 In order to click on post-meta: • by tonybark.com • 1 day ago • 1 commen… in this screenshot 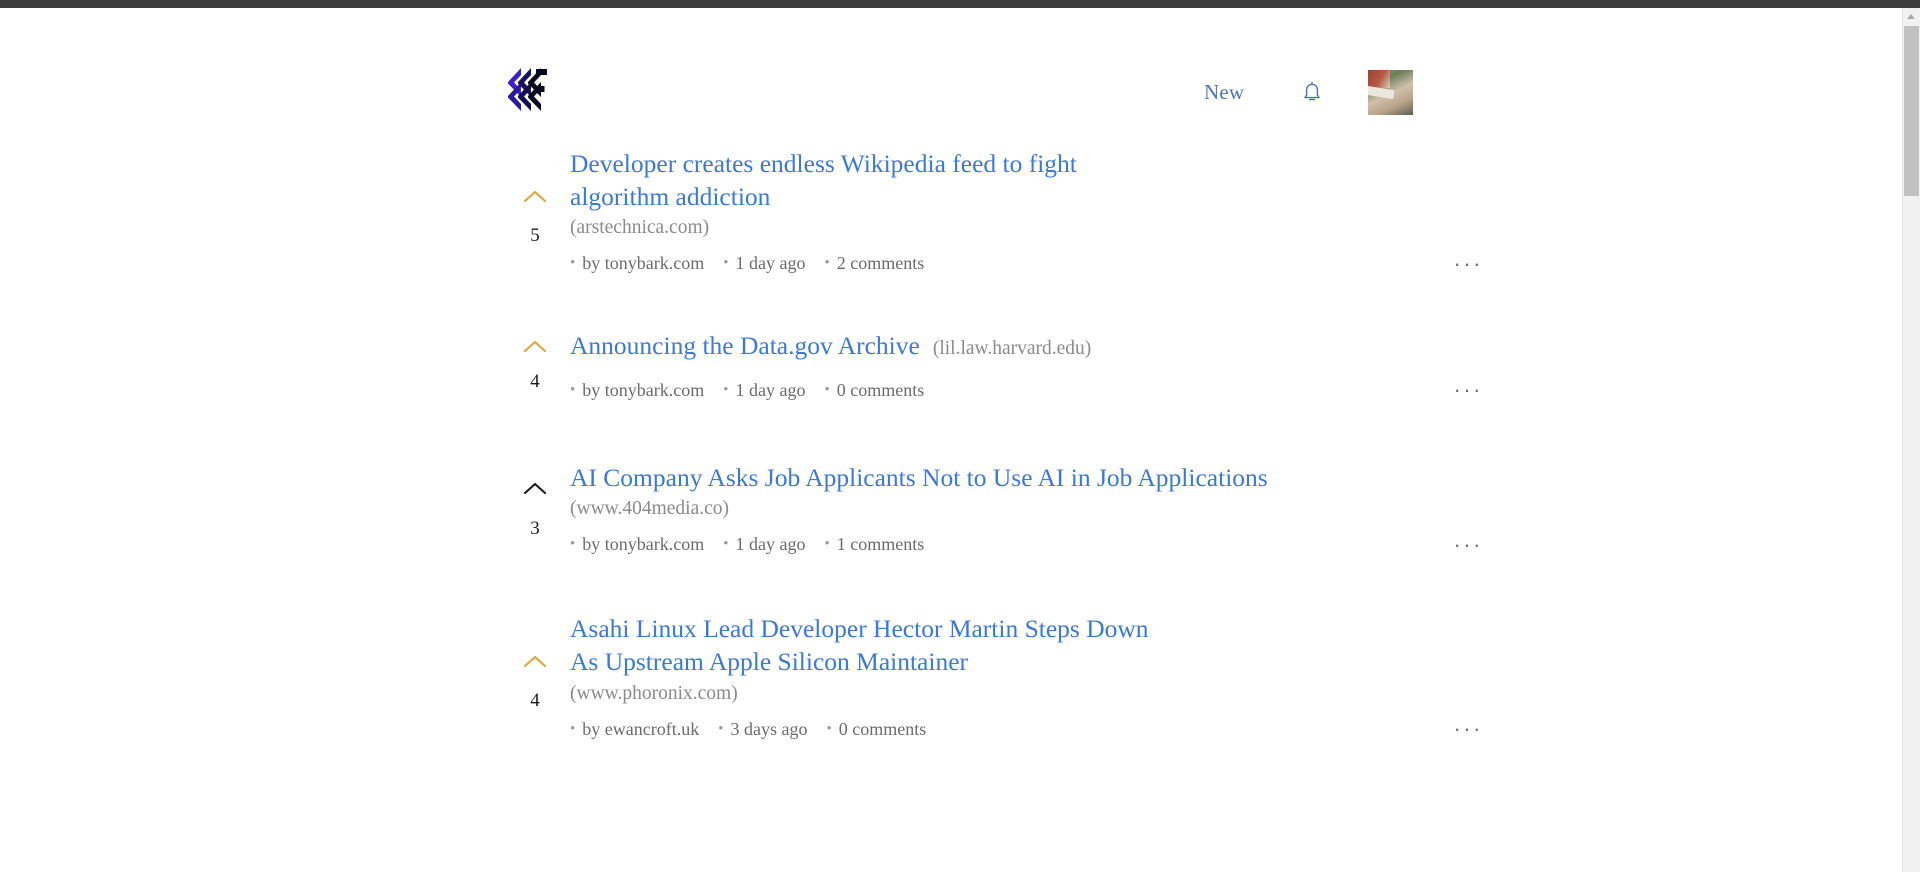, I will do `click(1216, 544)`.